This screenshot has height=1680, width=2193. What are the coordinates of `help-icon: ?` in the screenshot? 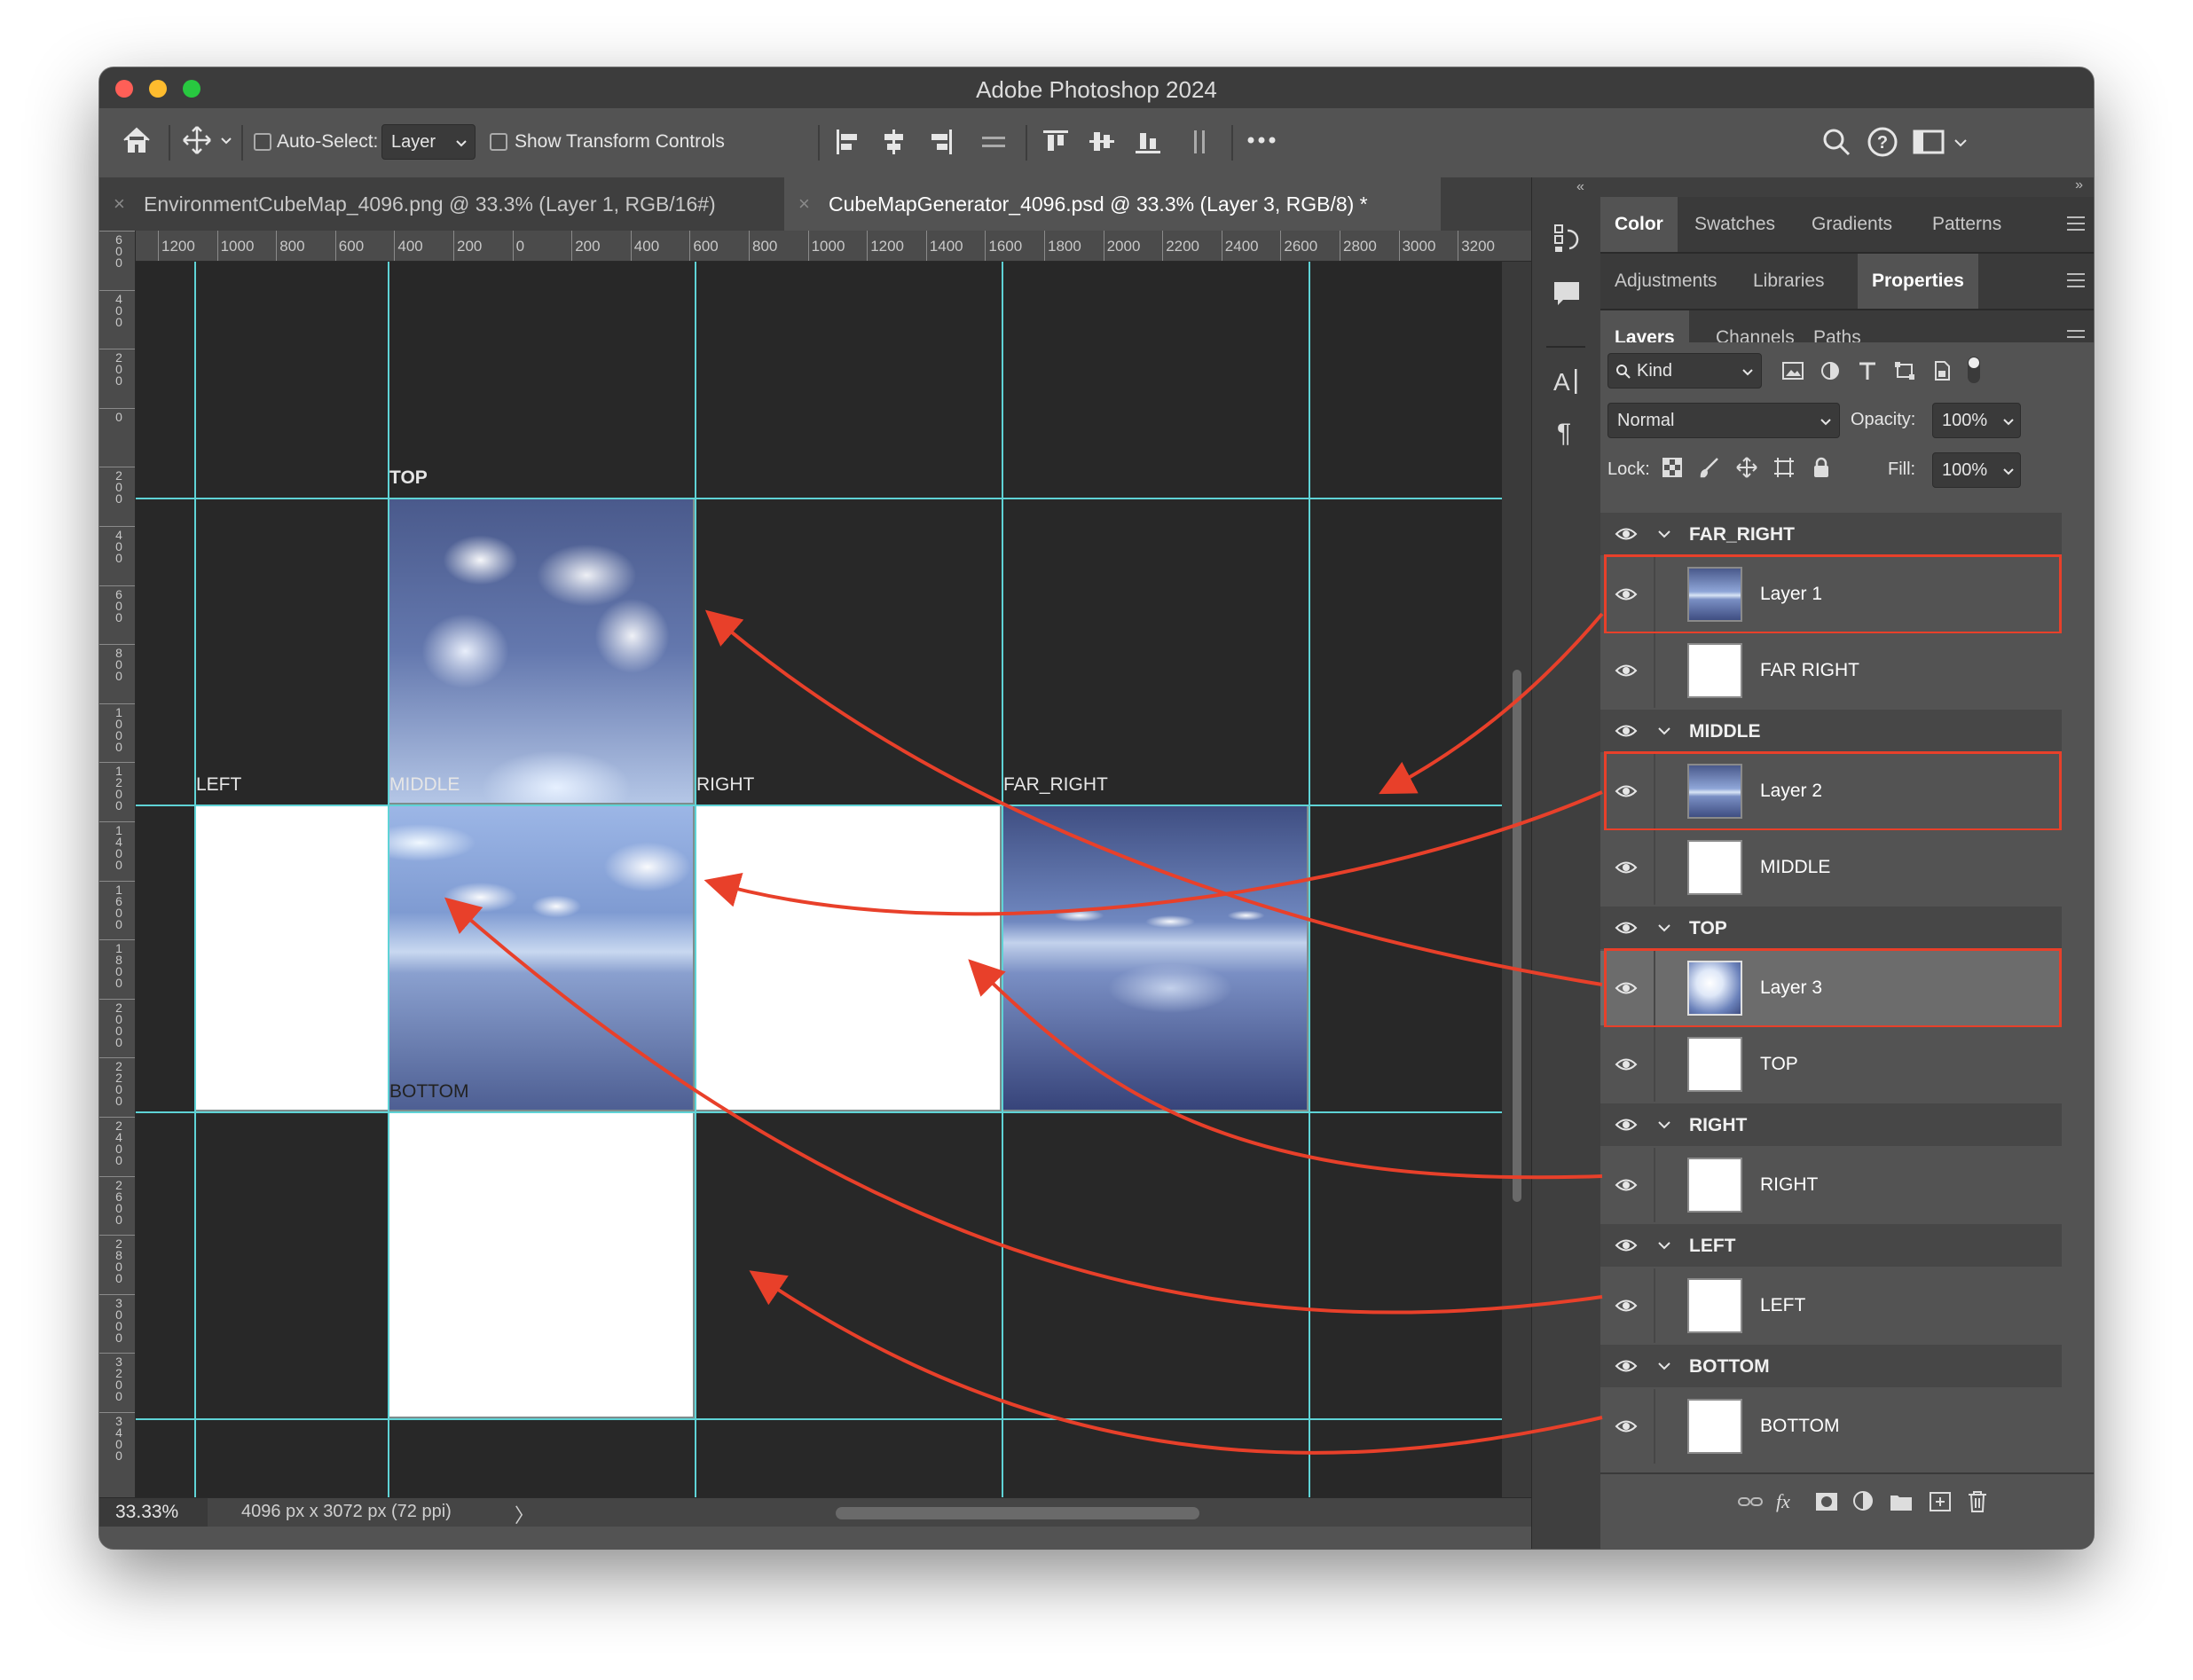 It's located at (1883, 142).